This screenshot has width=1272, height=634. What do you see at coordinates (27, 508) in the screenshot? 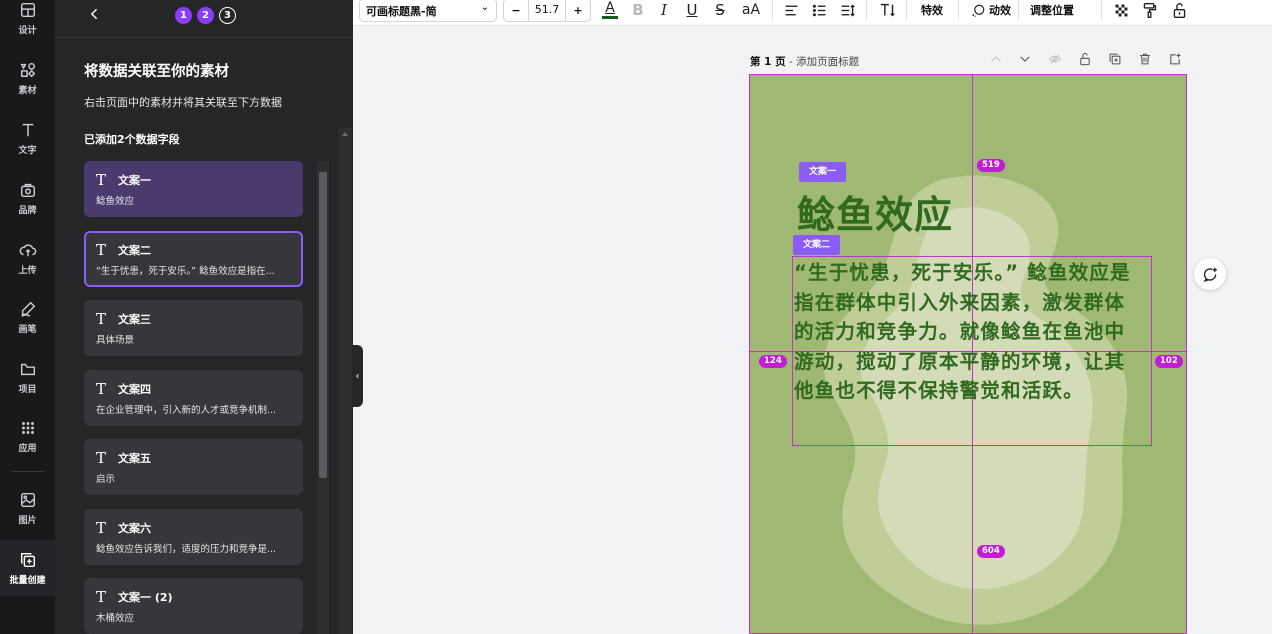
I see `rail-item-photos: 图片` at bounding box center [27, 508].